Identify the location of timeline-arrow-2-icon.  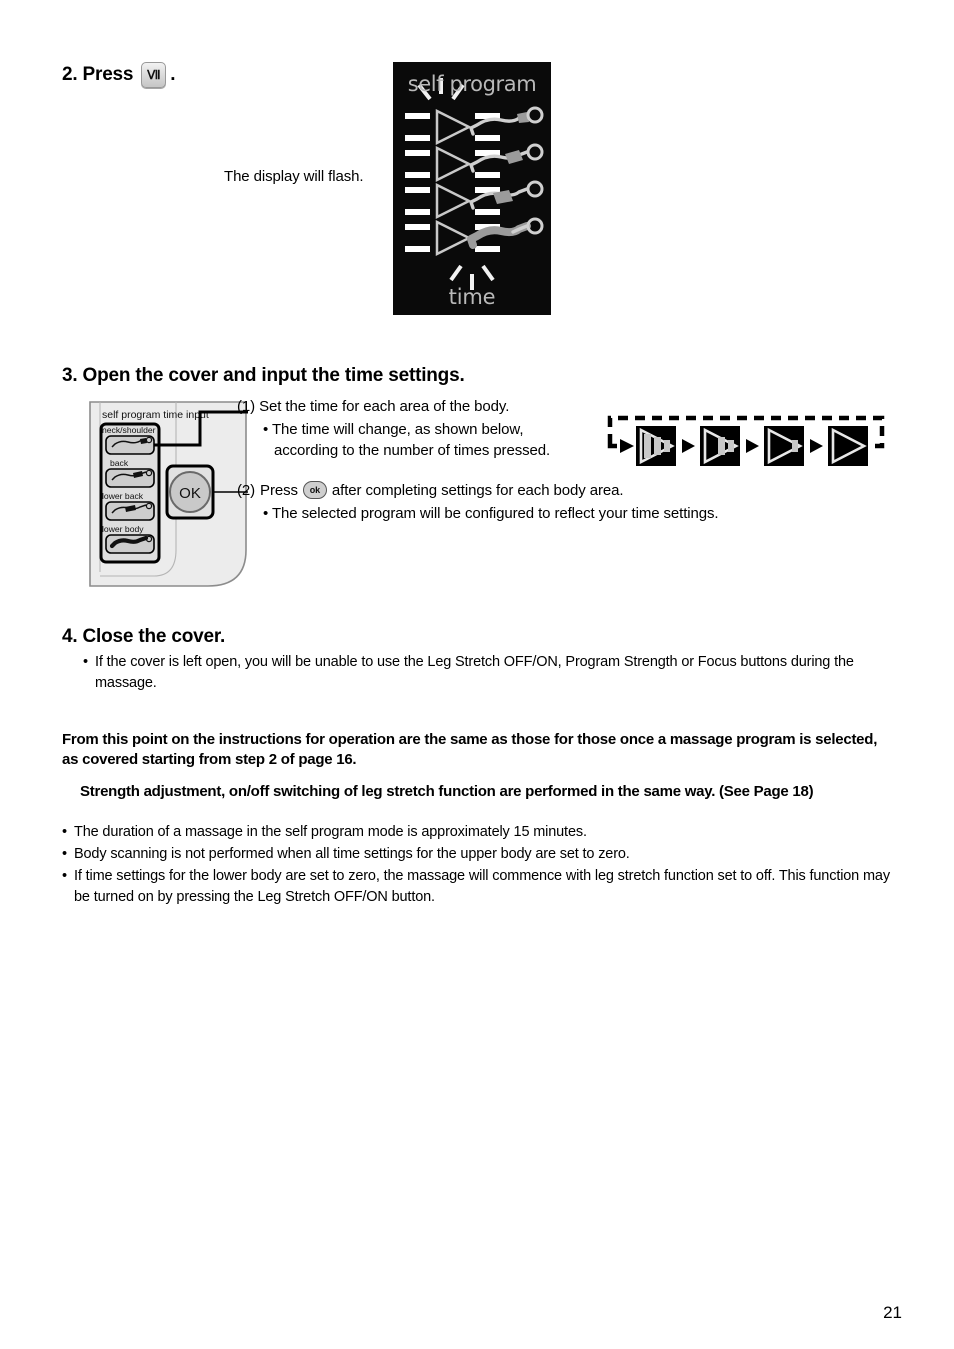
(752, 446).